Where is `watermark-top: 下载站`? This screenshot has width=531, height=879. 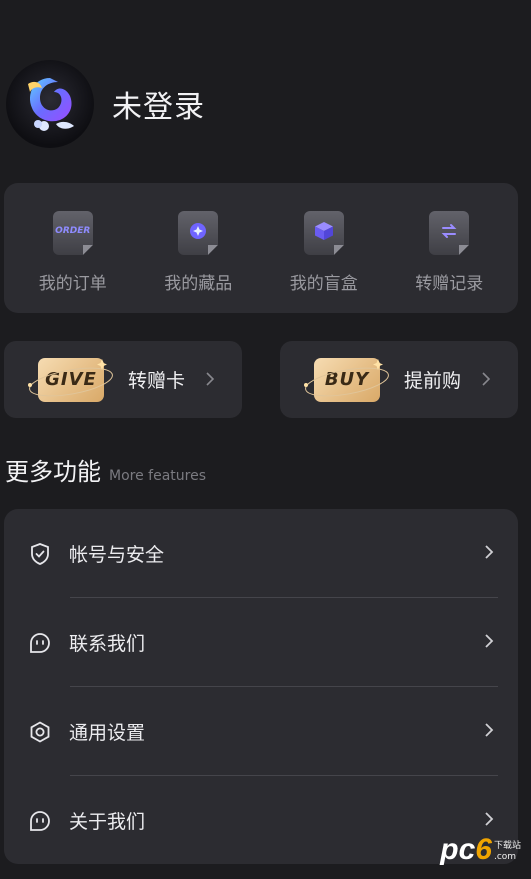 watermark-top: 下载站 is located at coordinates (507, 846).